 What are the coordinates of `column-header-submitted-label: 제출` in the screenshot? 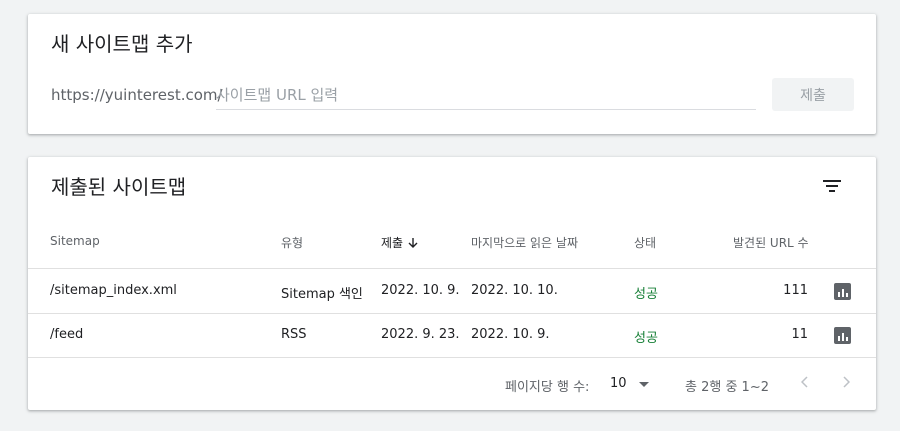 It's located at (392, 243).